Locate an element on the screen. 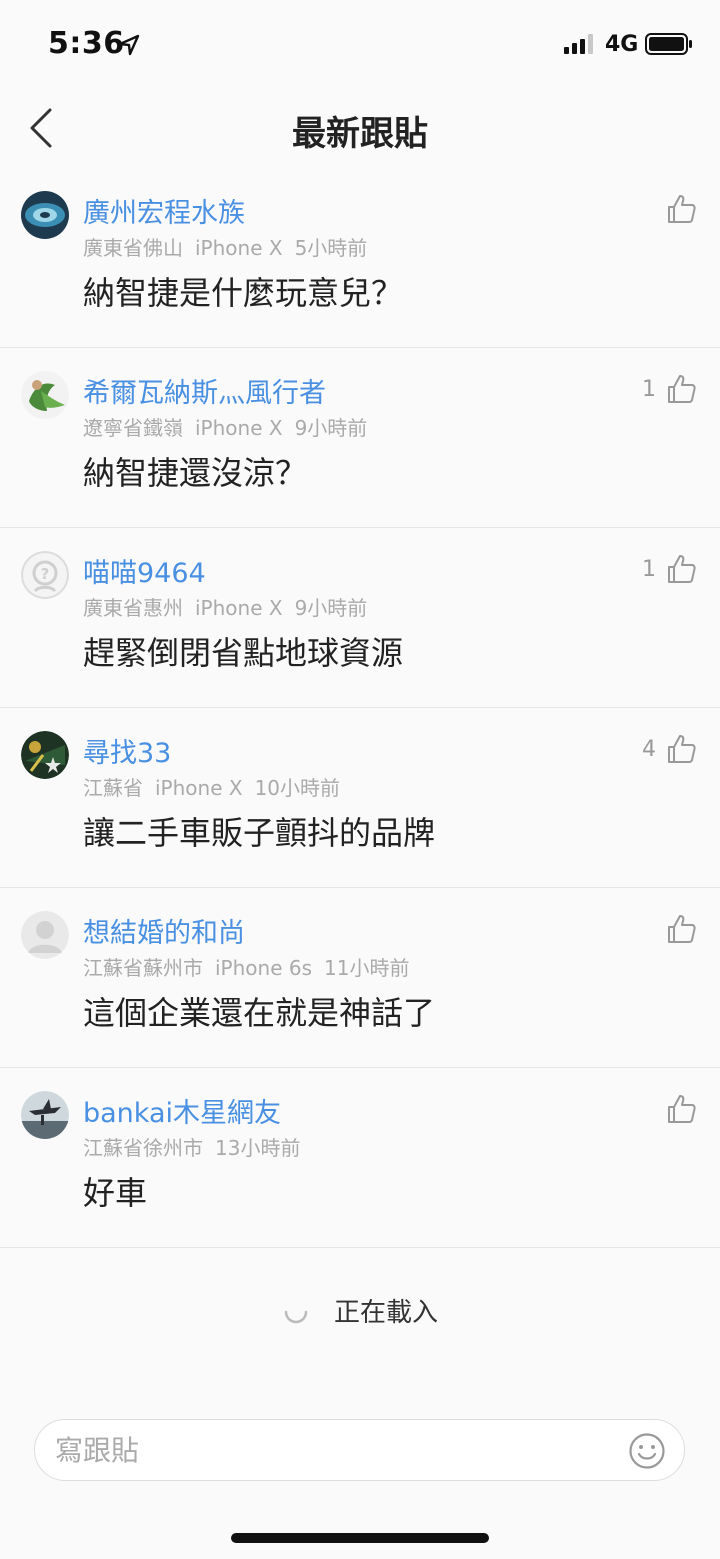  timestamp: 5小時前 is located at coordinates (331, 248).